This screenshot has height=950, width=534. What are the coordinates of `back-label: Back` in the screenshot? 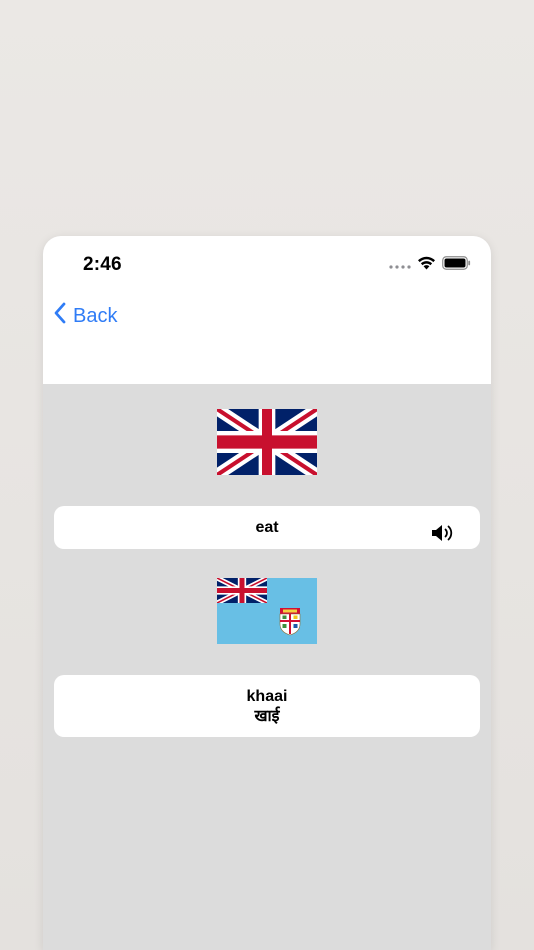 It's located at (95, 315).